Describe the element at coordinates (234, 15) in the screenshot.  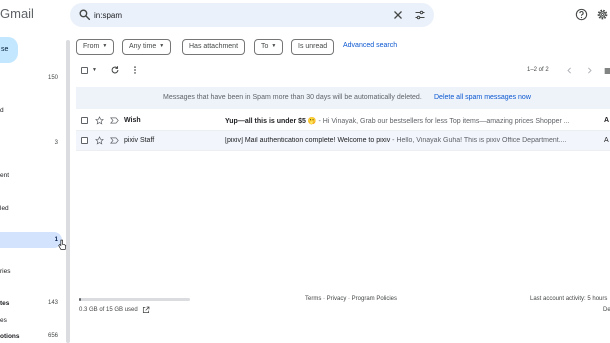
I see `search-input` at that location.